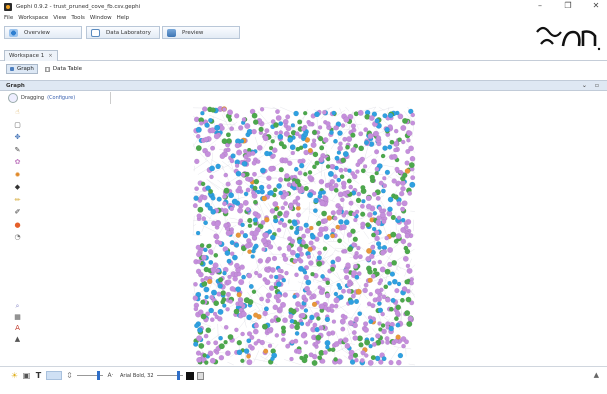  Describe the element at coordinates (33, 18) in the screenshot. I see `menu-workspace: Workspace` at that location.